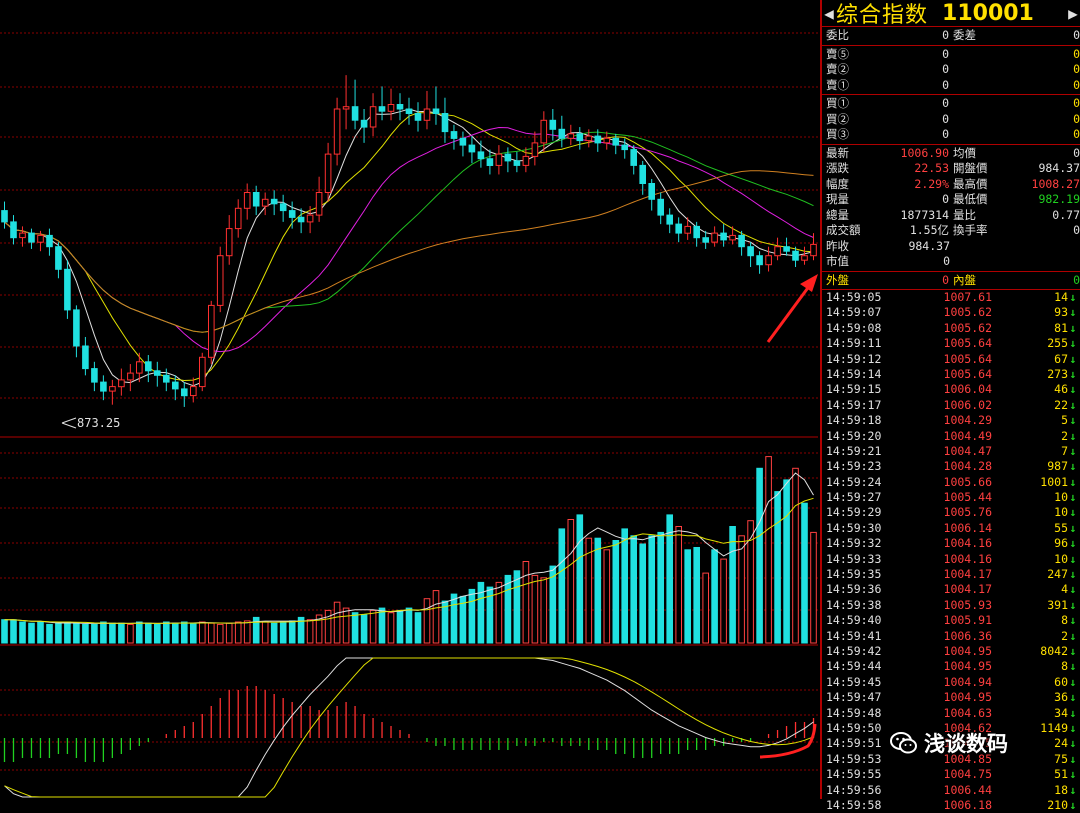 The height and width of the screenshot is (813, 1080). What do you see at coordinates (837, 214) in the screenshot?
I see `quote-label: 總量` at bounding box center [837, 214].